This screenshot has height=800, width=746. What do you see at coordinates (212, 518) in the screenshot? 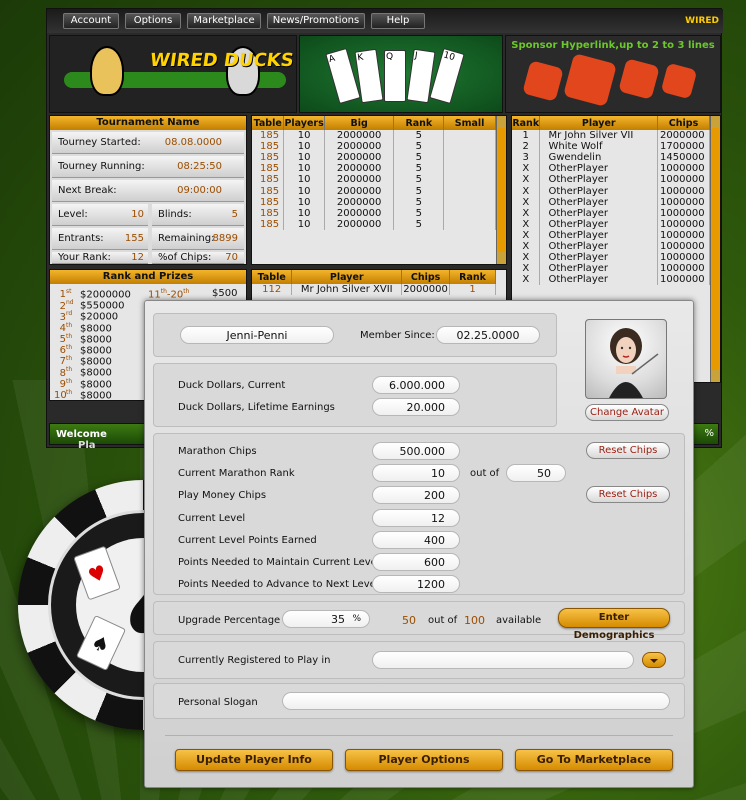
I see `level-label: Current Level` at bounding box center [212, 518].